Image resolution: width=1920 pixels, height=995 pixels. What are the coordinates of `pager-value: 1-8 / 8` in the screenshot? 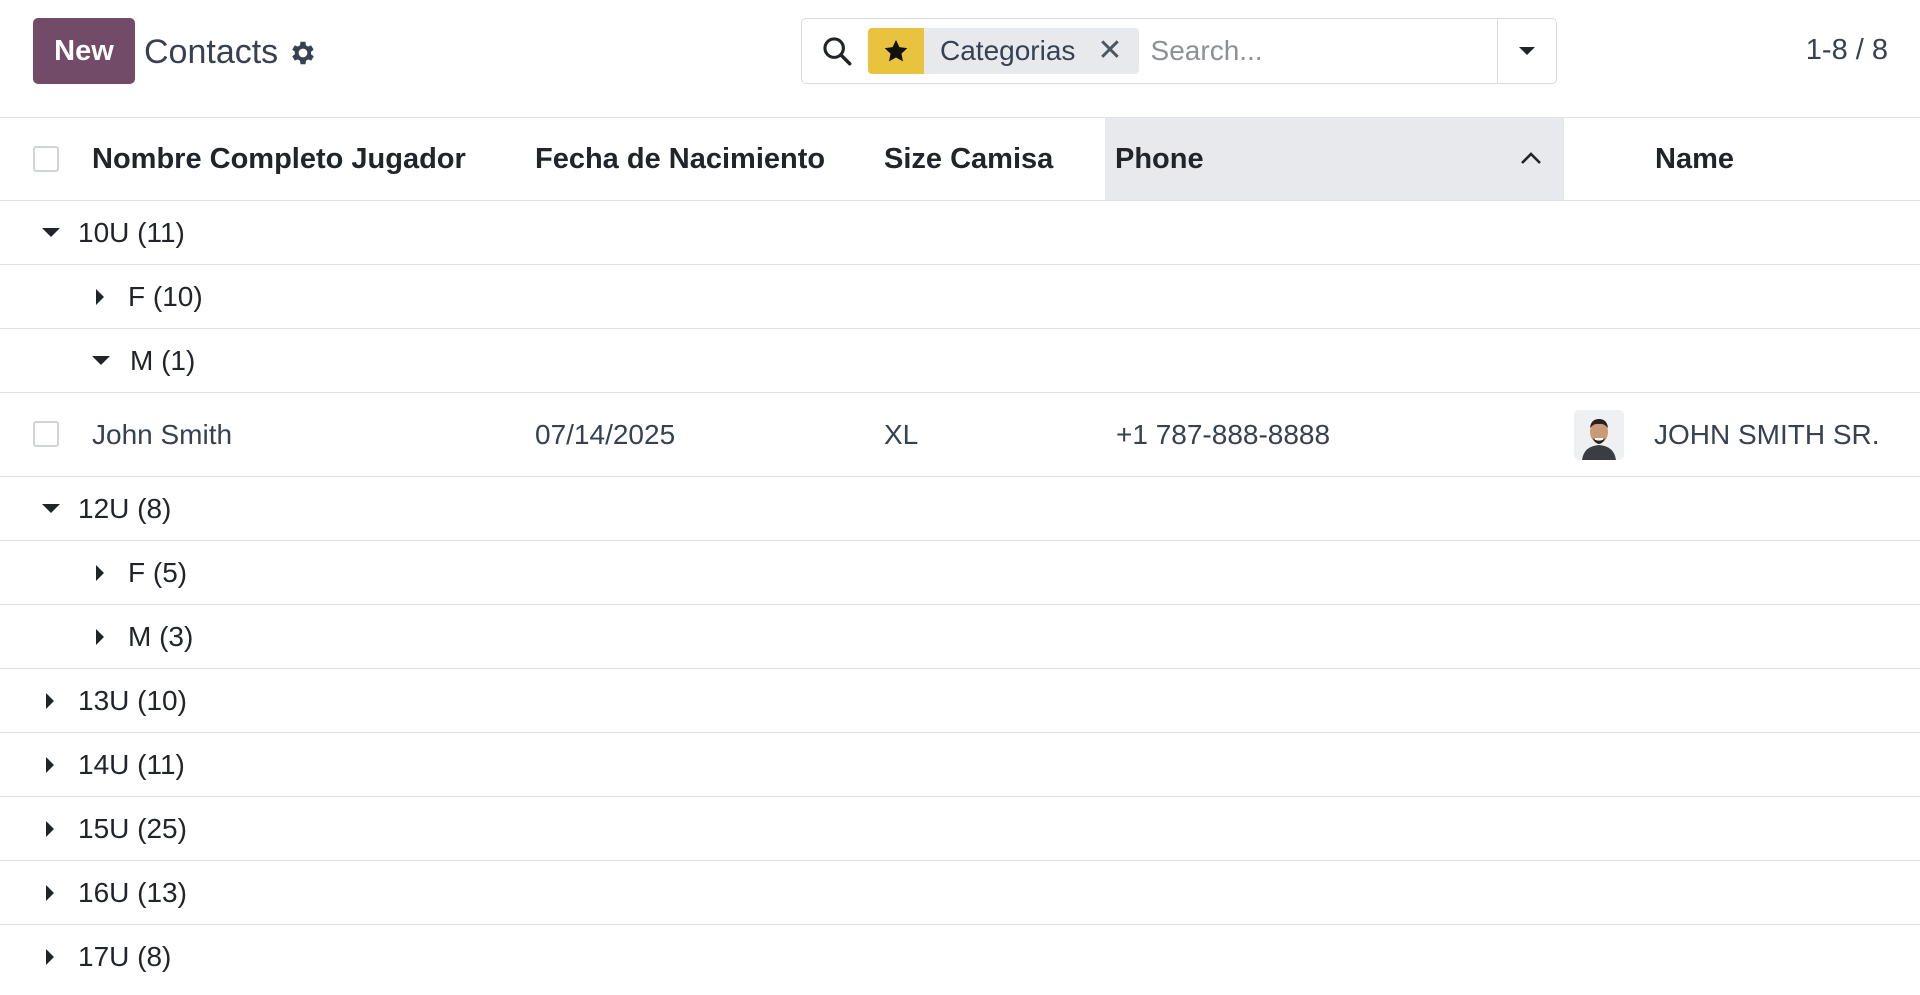 It's located at (1847, 50).